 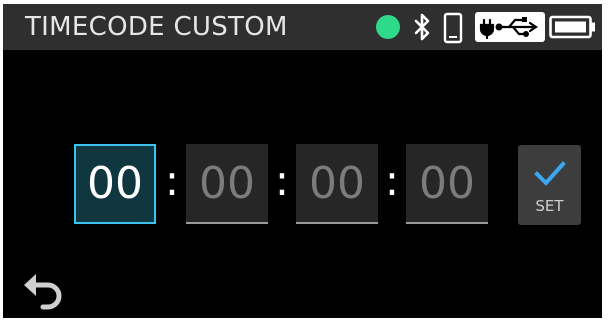 What do you see at coordinates (549, 206) in the screenshot?
I see `set-label: SET` at bounding box center [549, 206].